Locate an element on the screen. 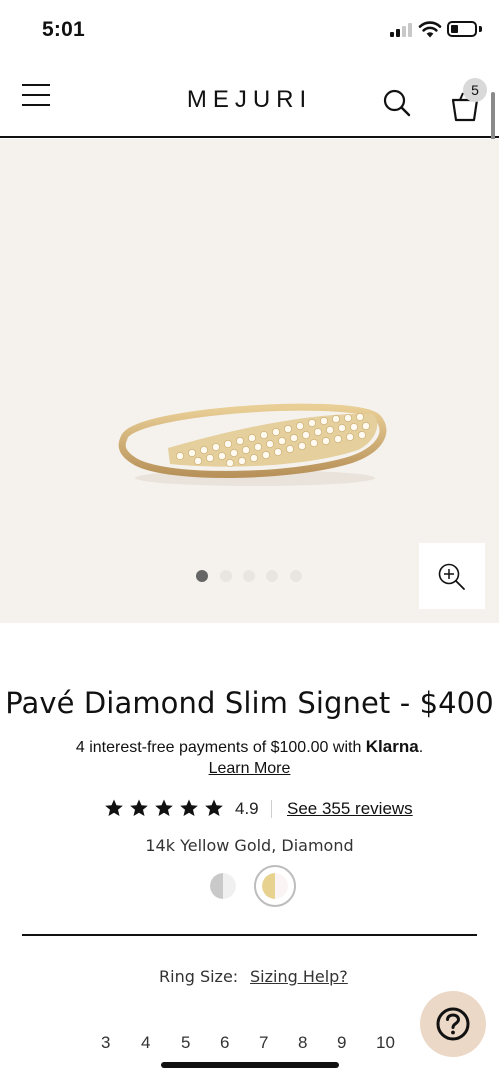  reviews-link: See 355 reviews is located at coordinates (350, 809).